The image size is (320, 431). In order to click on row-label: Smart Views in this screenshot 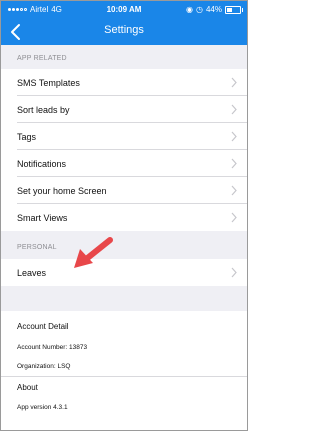, I will do `click(42, 218)`.